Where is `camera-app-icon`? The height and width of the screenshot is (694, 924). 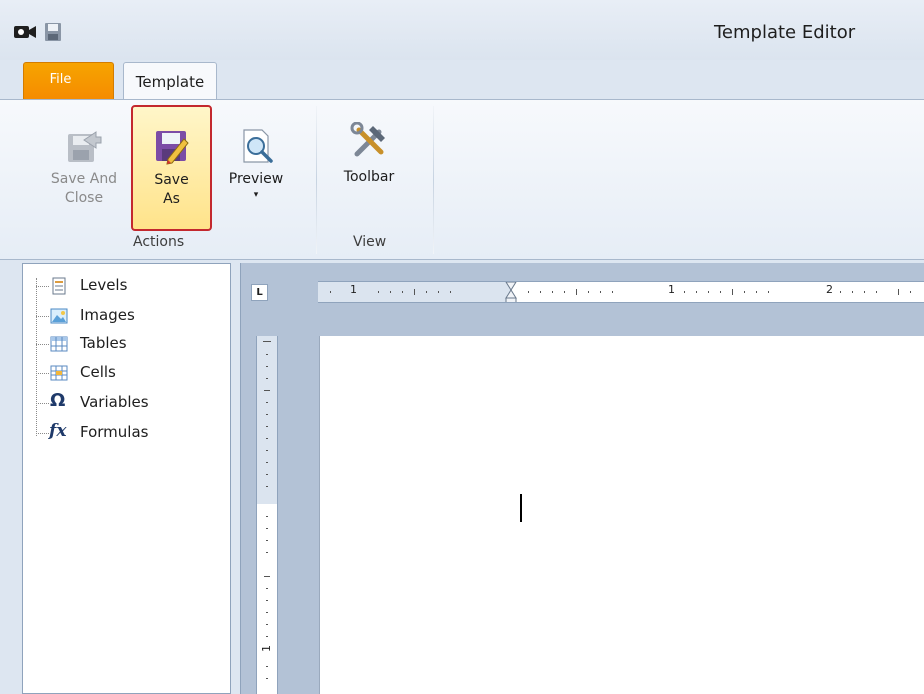 camera-app-icon is located at coordinates (25, 32).